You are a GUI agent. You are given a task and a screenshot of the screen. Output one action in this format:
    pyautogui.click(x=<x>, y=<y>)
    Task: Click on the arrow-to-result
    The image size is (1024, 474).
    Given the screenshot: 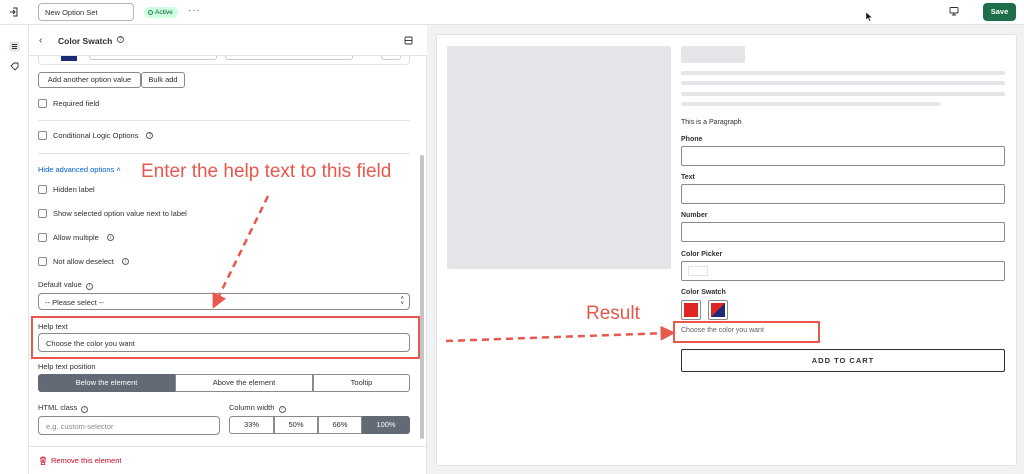 What is the action you would take?
    pyautogui.click(x=560, y=334)
    